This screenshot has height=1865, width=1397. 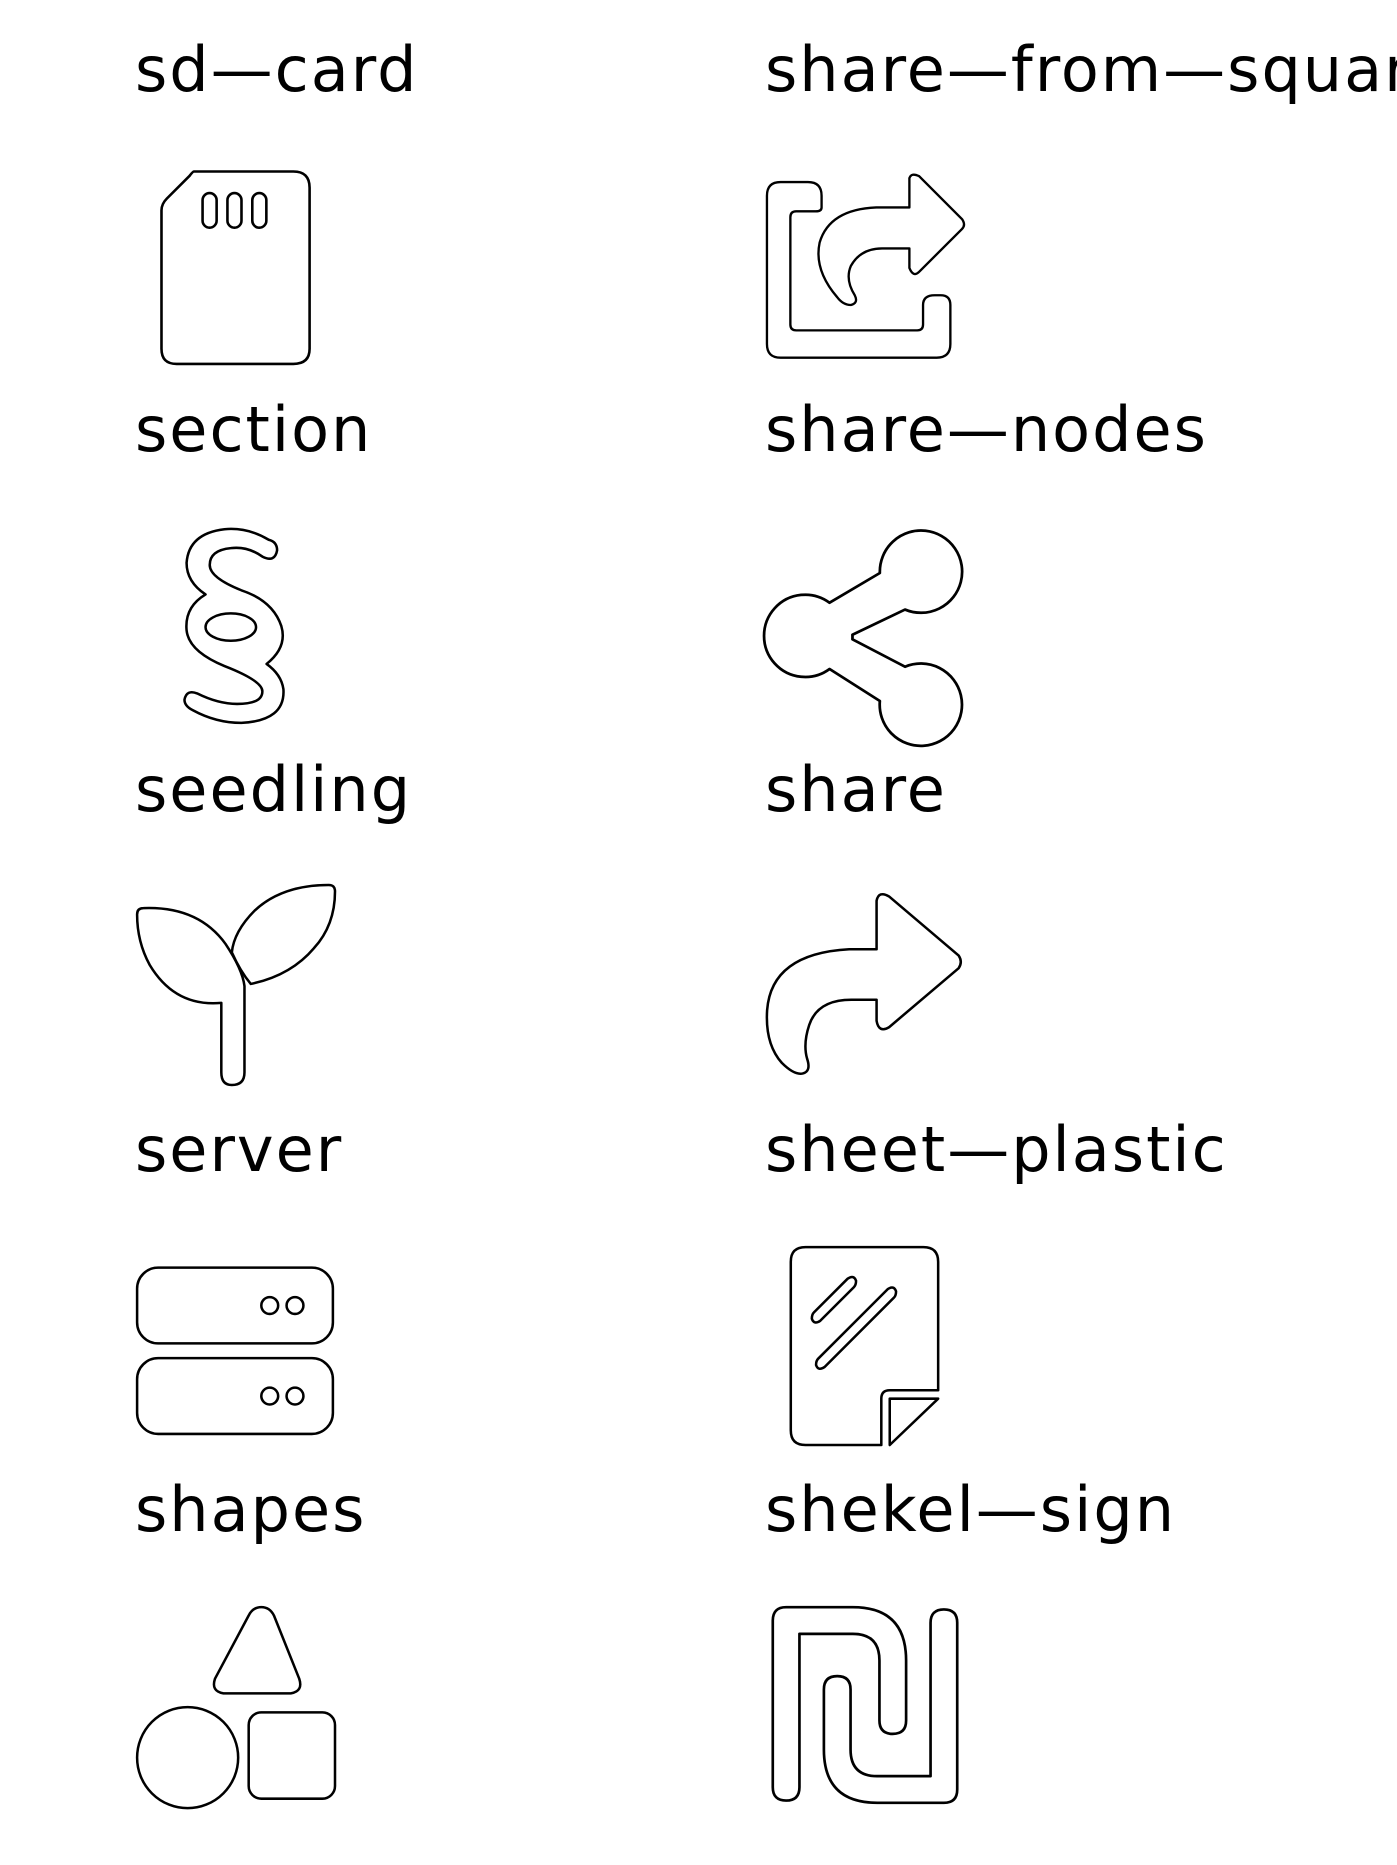 I want to click on icon-cell-share: share, so click(x=1081, y=900).